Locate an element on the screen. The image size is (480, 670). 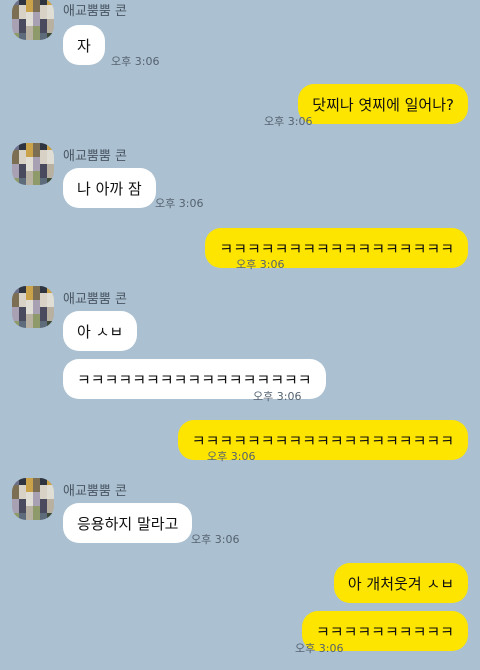
message-bubble-received: 자 is located at coordinates (84, 45).